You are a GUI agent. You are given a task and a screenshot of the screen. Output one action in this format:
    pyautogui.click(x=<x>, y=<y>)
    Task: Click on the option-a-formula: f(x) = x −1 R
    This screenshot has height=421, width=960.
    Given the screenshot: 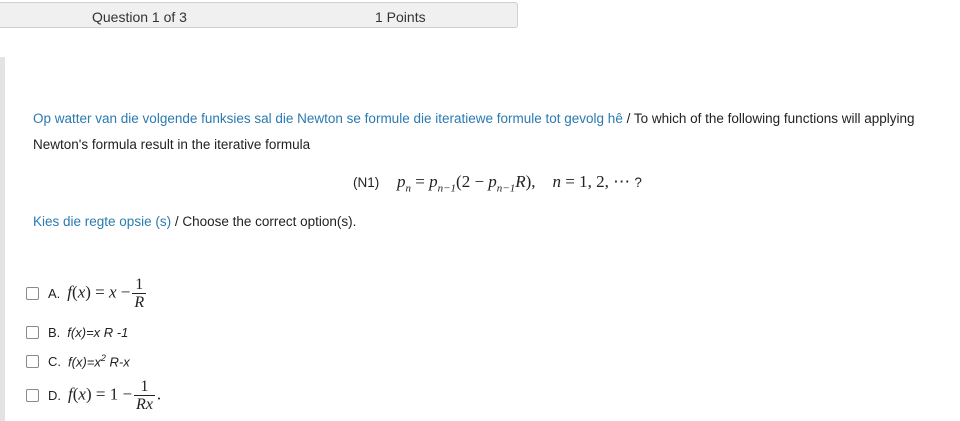 What is the action you would take?
    pyautogui.click(x=107, y=293)
    